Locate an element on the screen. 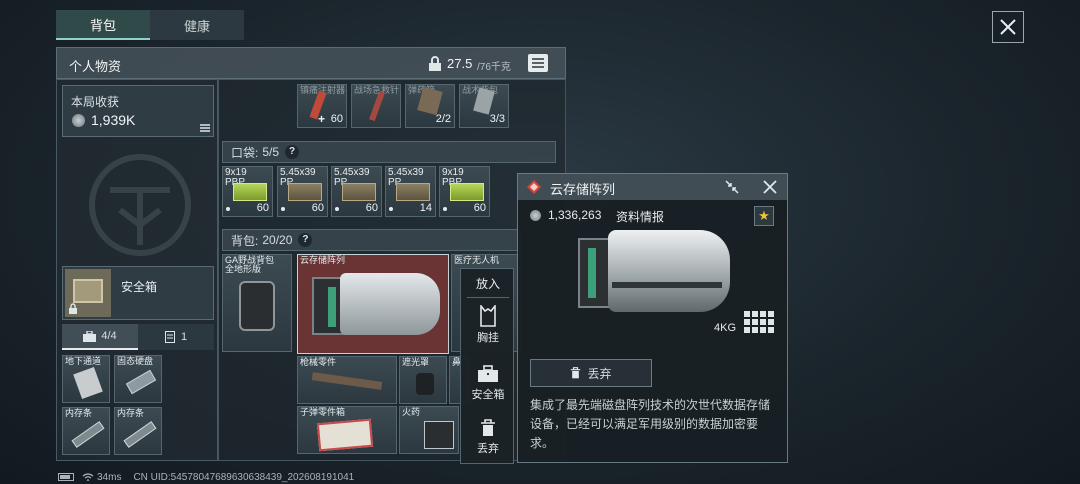 Image resolution: width=1080 pixels, height=484 pixels. detail-discard-label: 丢弃 is located at coordinates (599, 373).